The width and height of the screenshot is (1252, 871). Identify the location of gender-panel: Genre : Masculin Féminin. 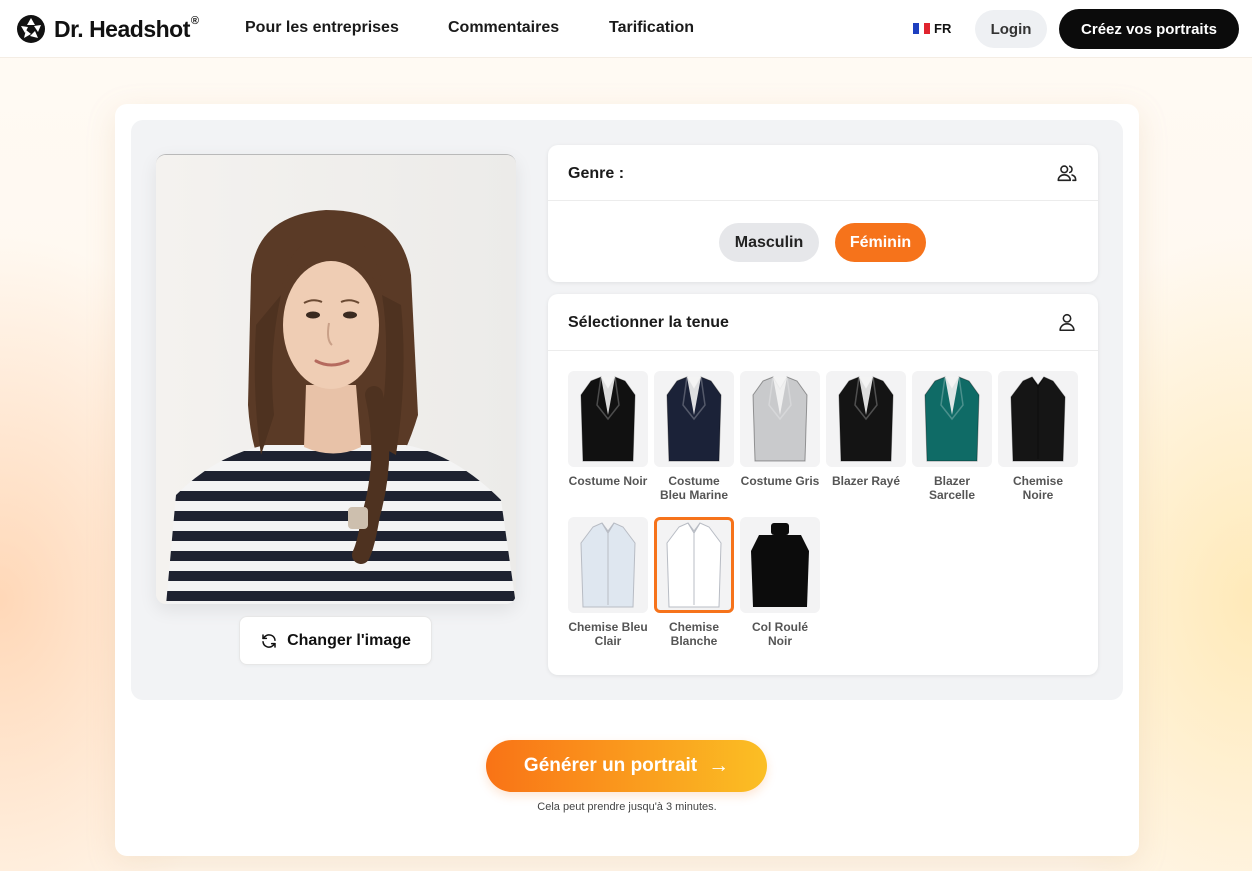
(823, 213).